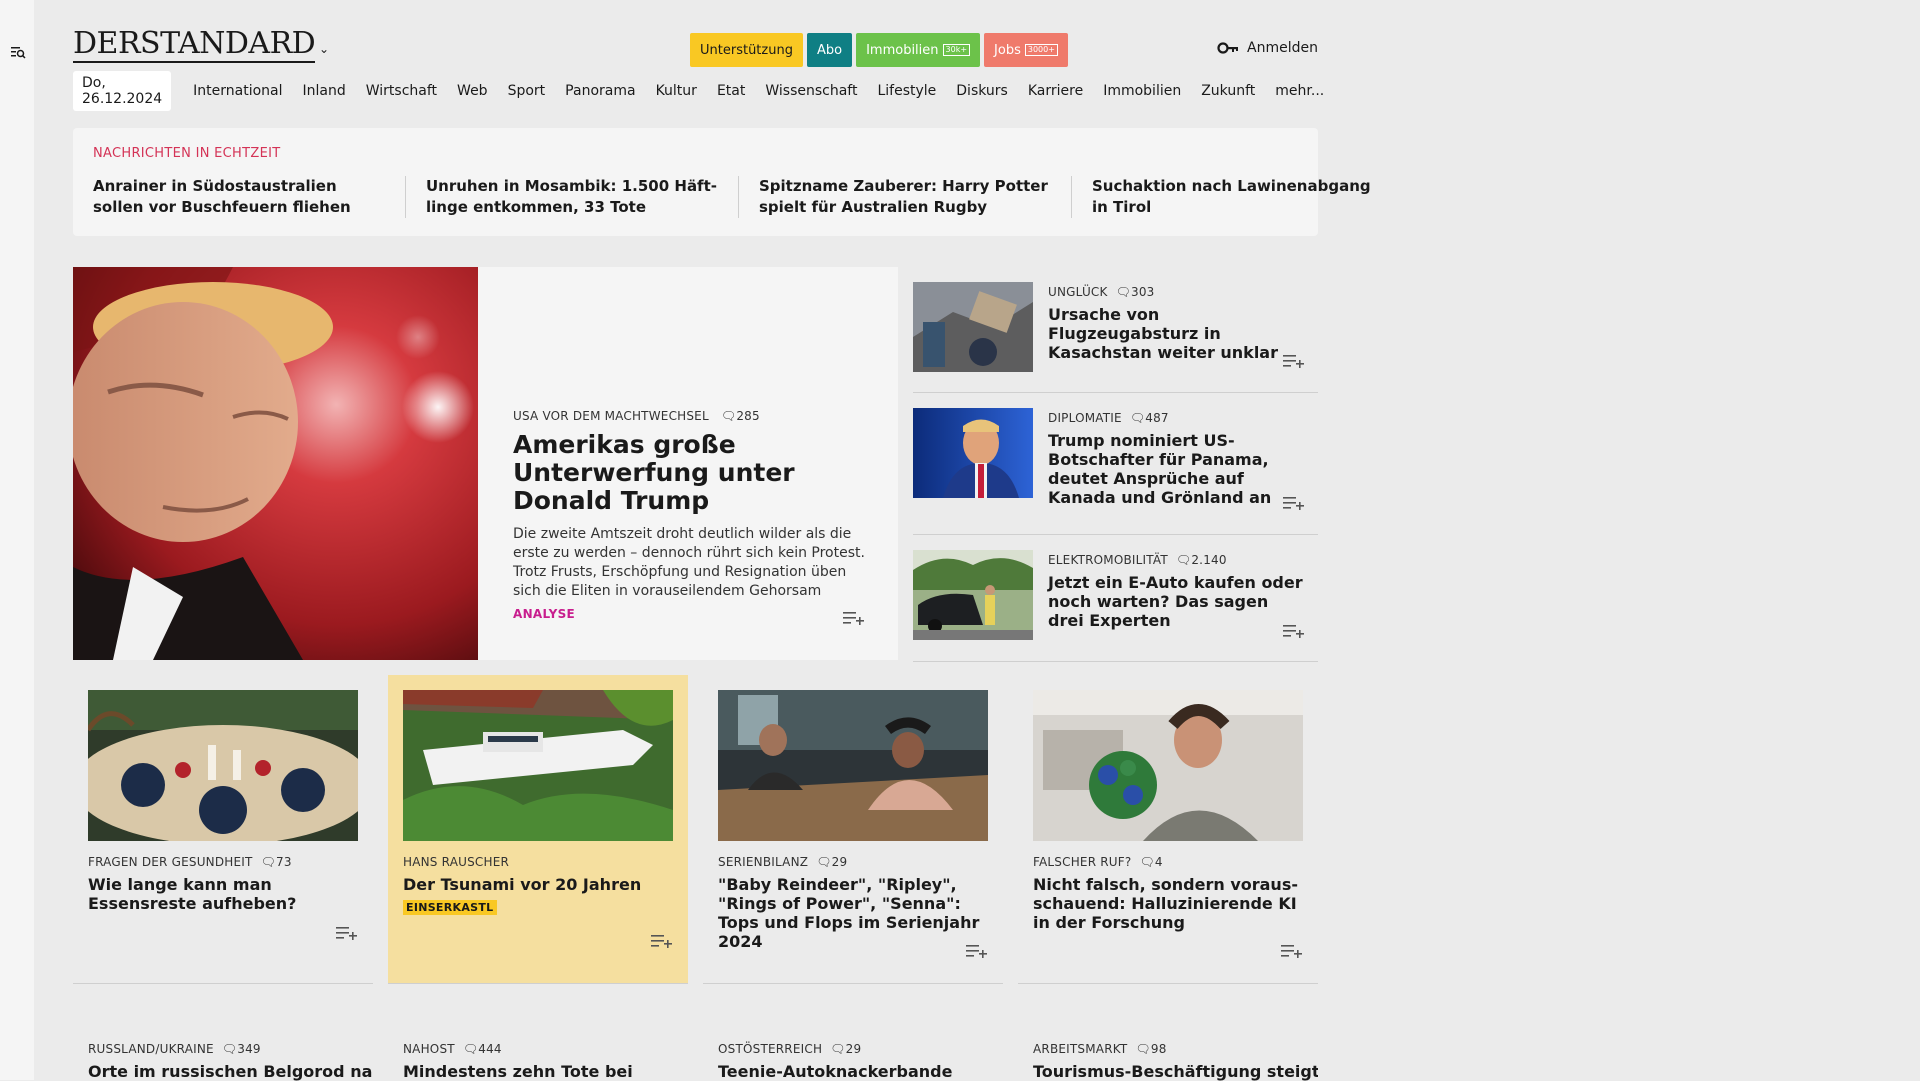  I want to click on article-kicker: DIPLOMATIE 🗨487, so click(1178, 418).